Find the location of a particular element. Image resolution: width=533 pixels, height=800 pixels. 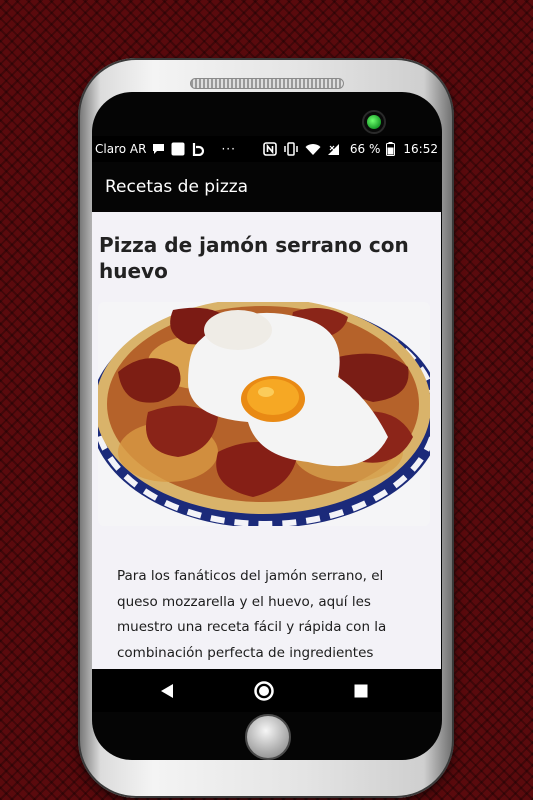

status-bar: Claro AR ··· 66 % 16:52 is located at coordinates (266, 149).